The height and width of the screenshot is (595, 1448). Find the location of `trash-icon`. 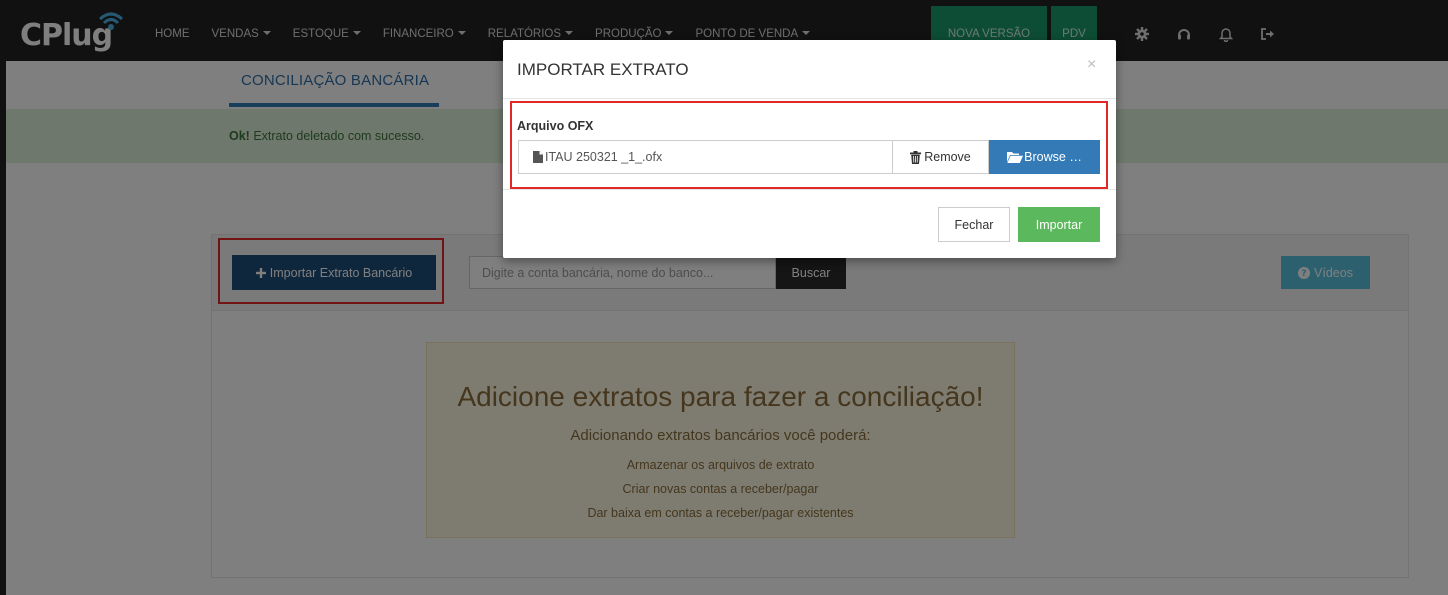

trash-icon is located at coordinates (916, 157).